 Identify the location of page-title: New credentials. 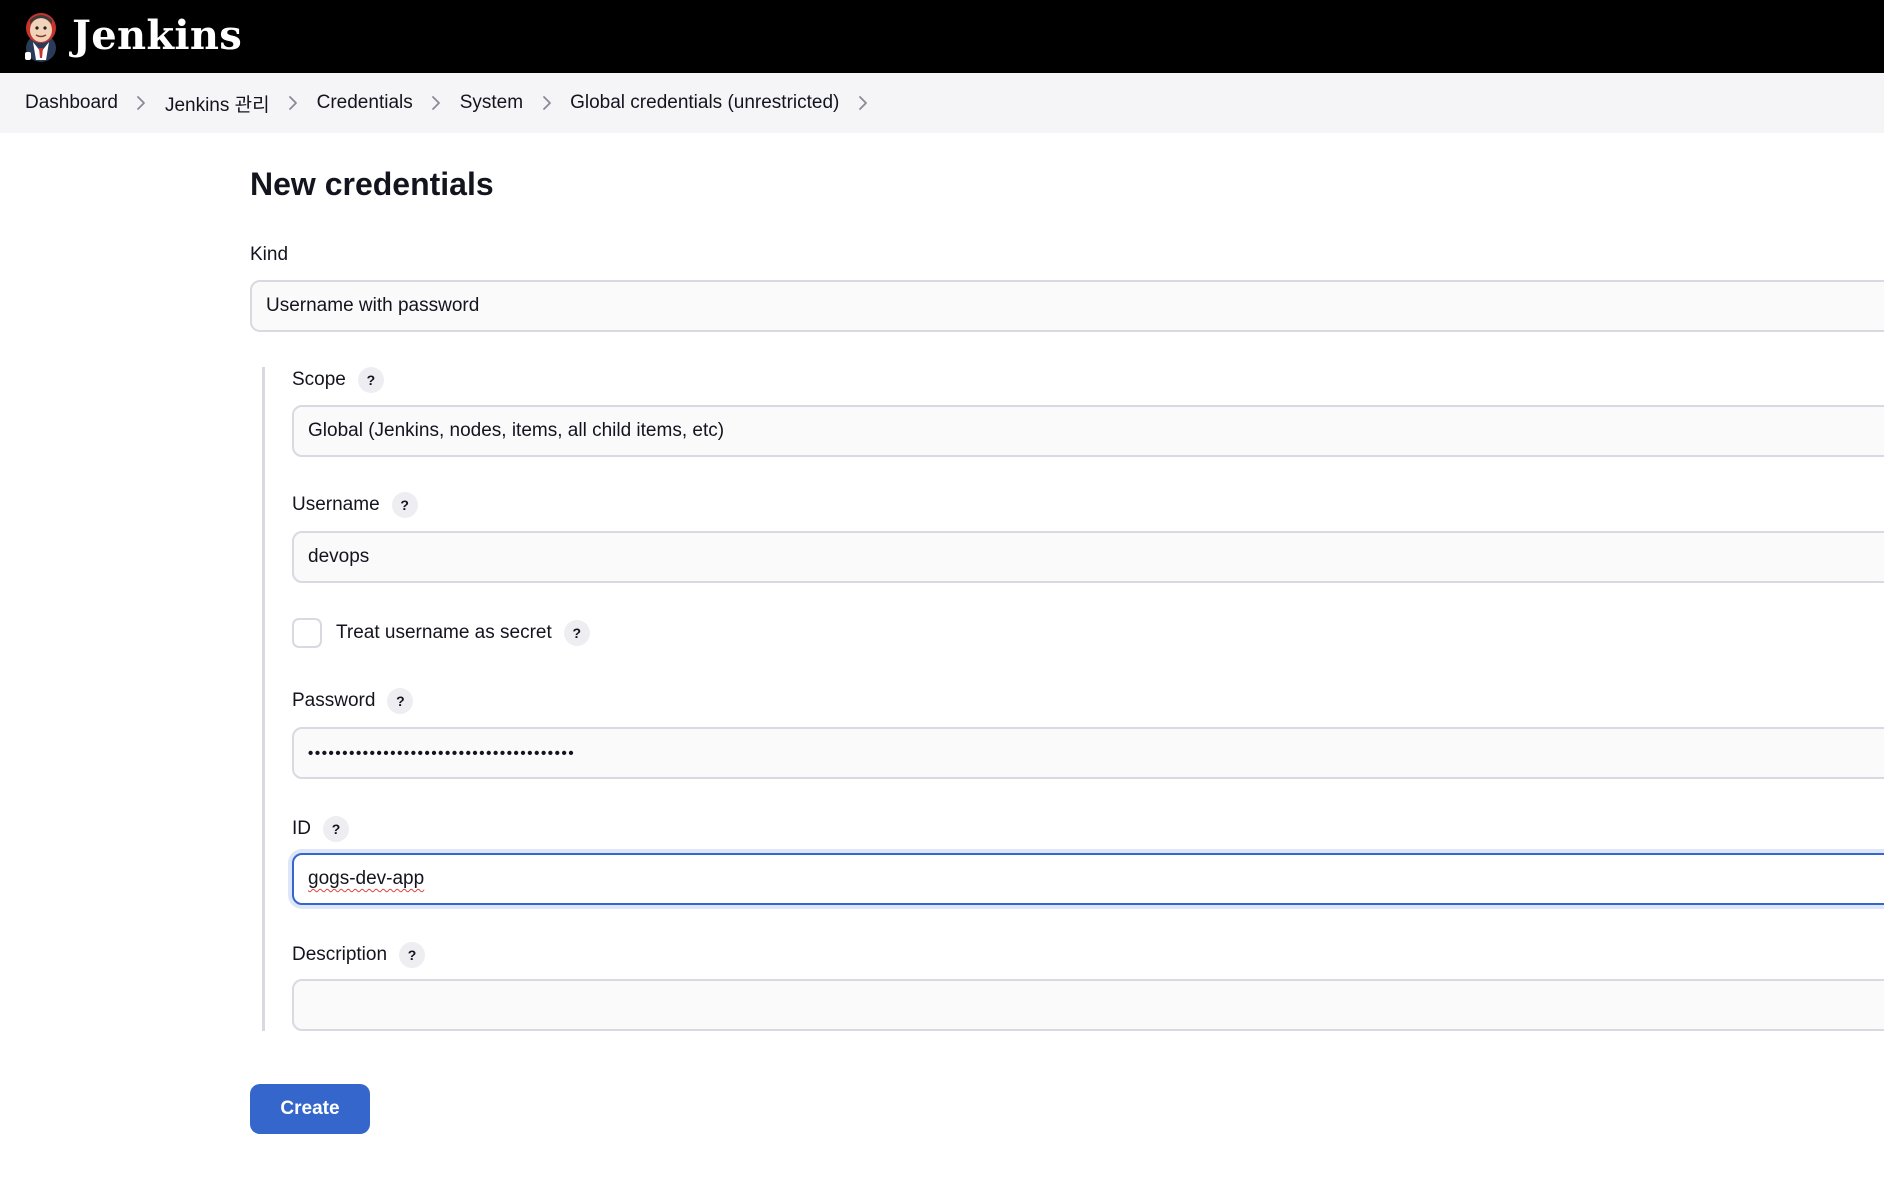
(372, 184).